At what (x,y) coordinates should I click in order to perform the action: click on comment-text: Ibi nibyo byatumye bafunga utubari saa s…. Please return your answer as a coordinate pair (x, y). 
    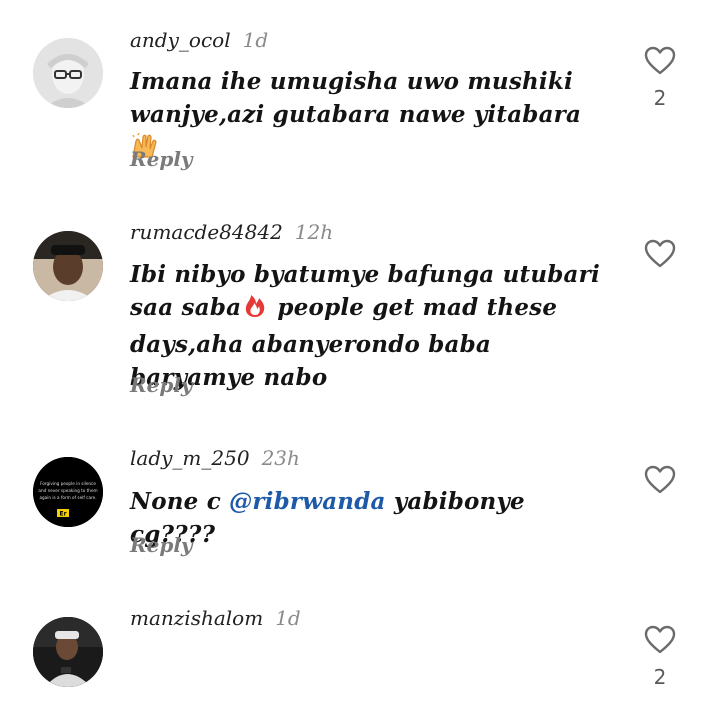
    Looking at the image, I should click on (370, 326).